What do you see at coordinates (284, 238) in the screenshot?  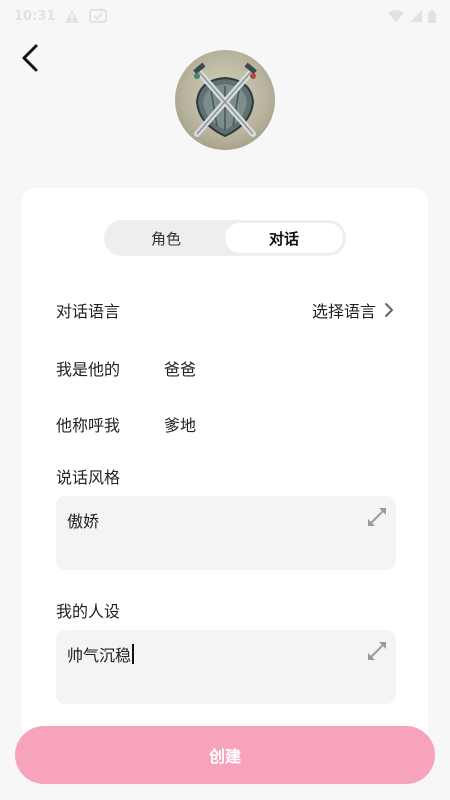 I see `tab-dialogue: 对话` at bounding box center [284, 238].